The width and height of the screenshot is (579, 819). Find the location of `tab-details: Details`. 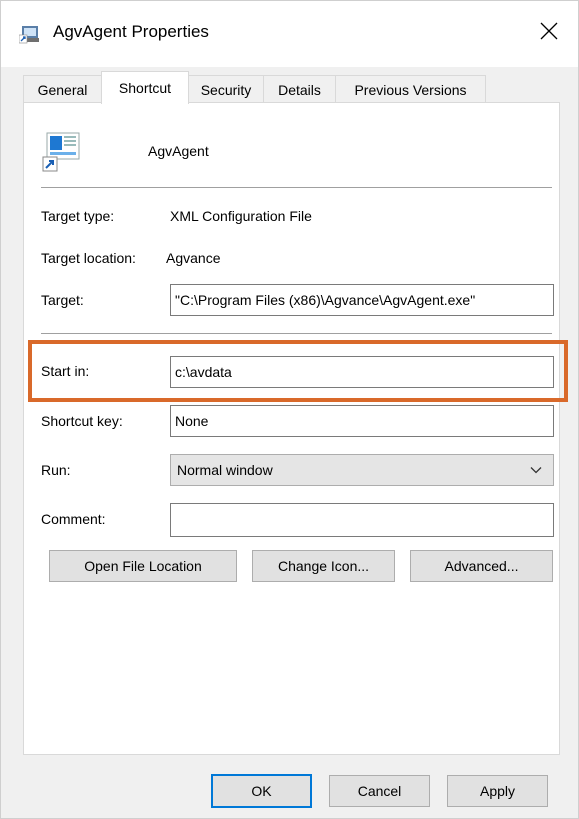

tab-details: Details is located at coordinates (299, 89).